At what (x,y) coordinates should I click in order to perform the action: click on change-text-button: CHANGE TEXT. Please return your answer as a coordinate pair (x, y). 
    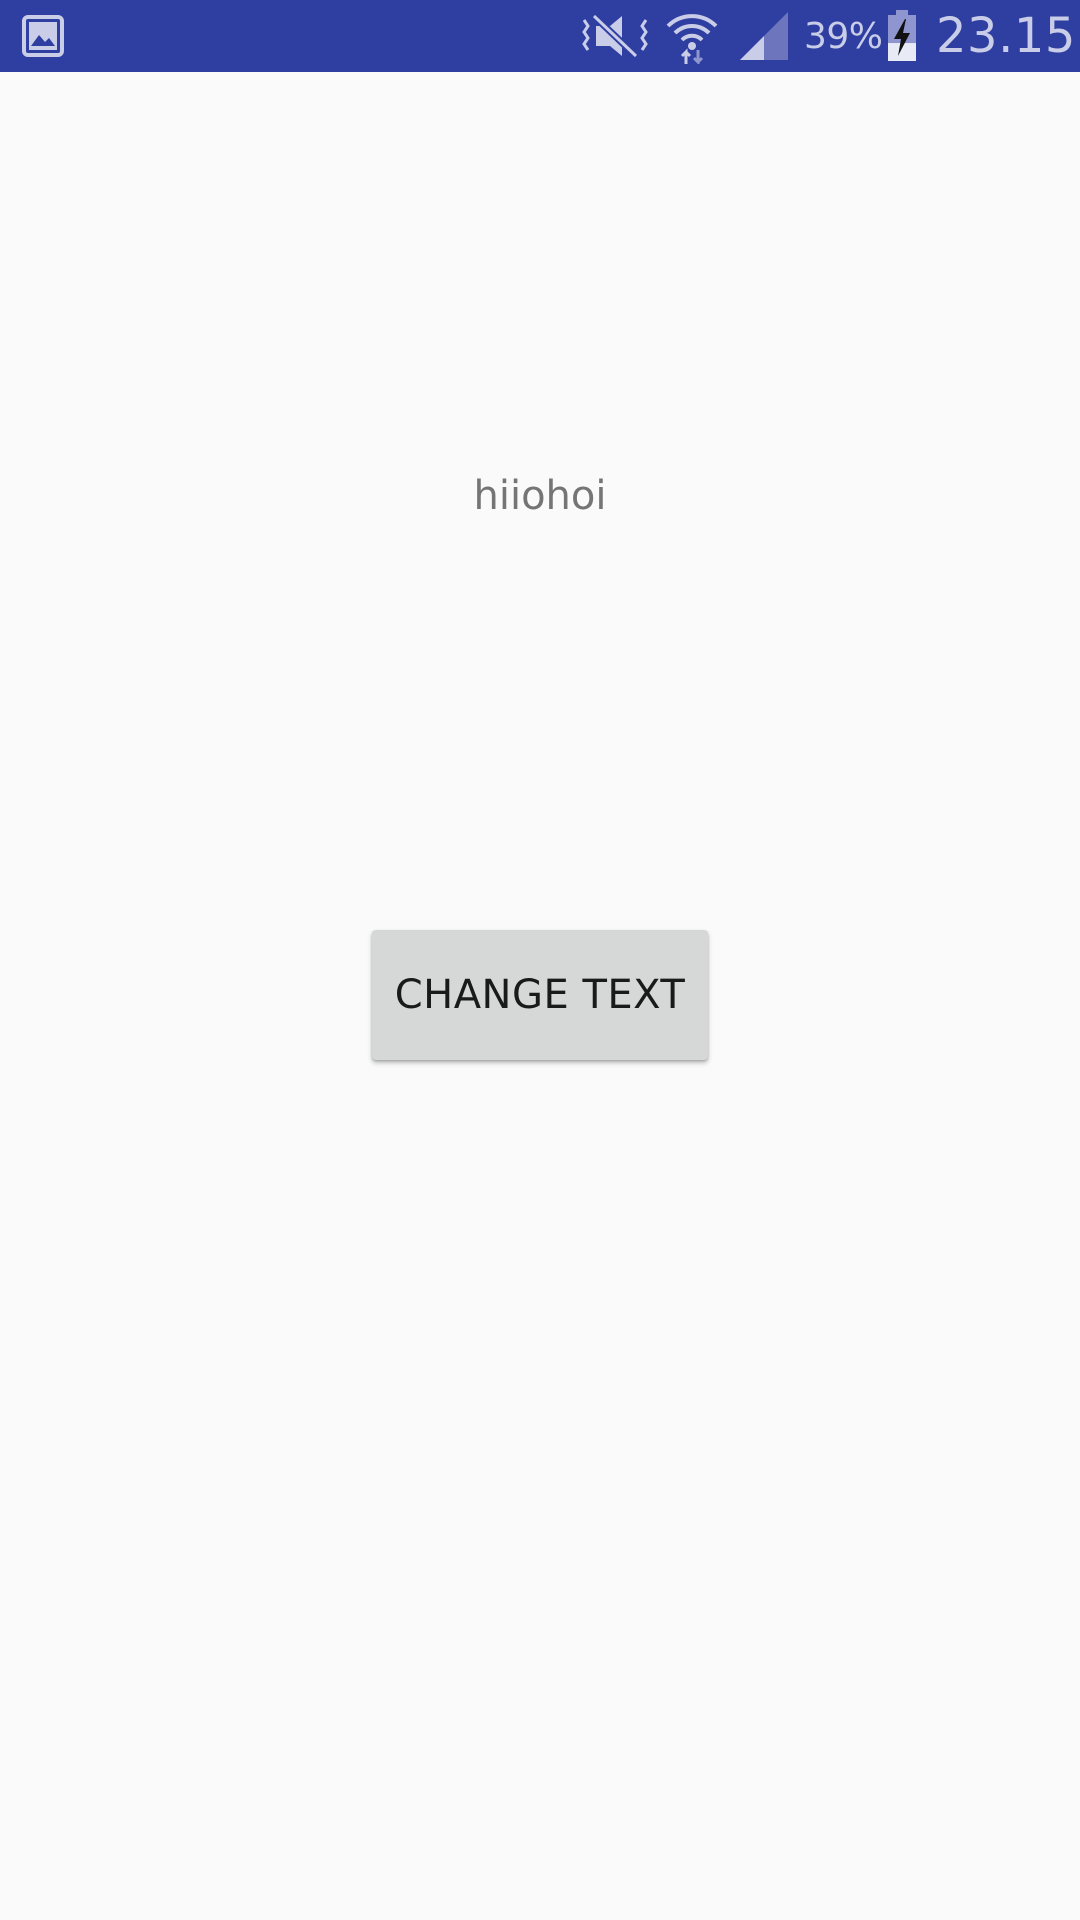
    Looking at the image, I should click on (540, 995).